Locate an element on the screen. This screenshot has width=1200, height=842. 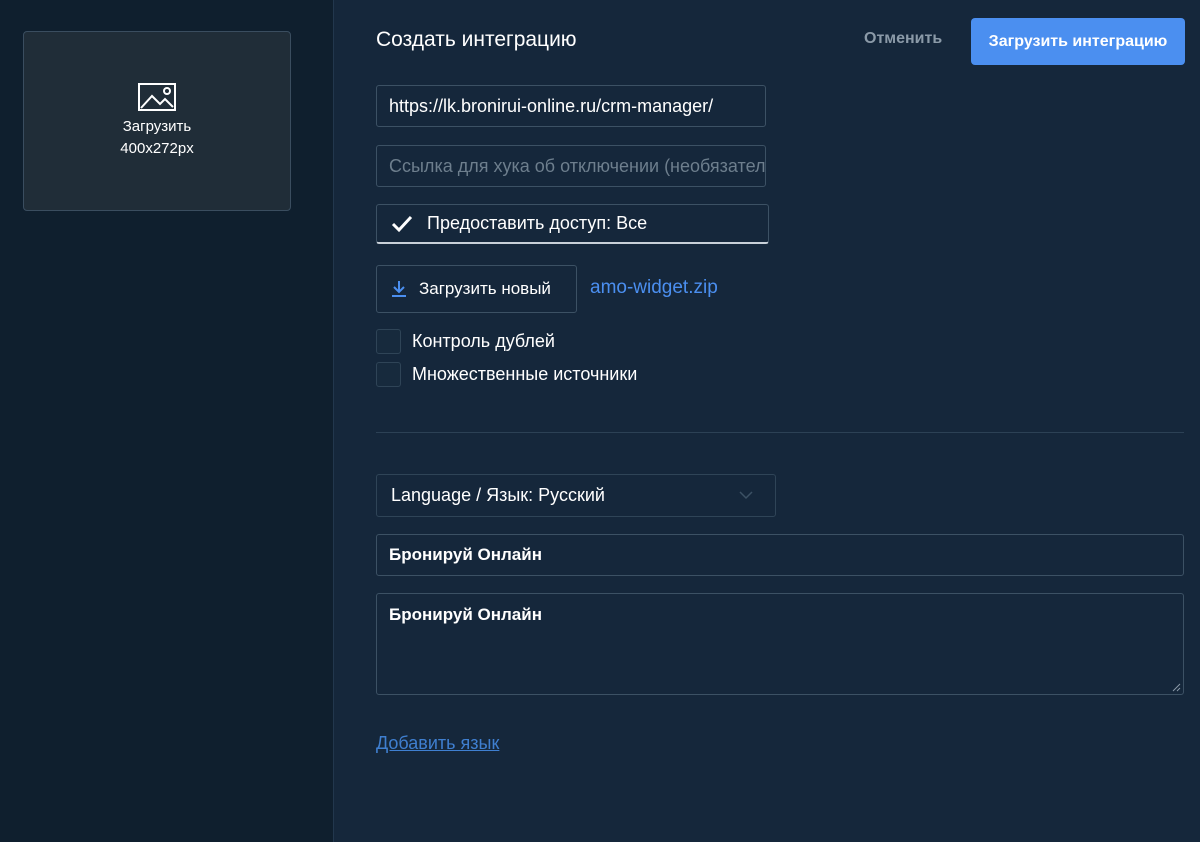
integration-name-input: Бронируй Онлайн is located at coordinates (780, 555).